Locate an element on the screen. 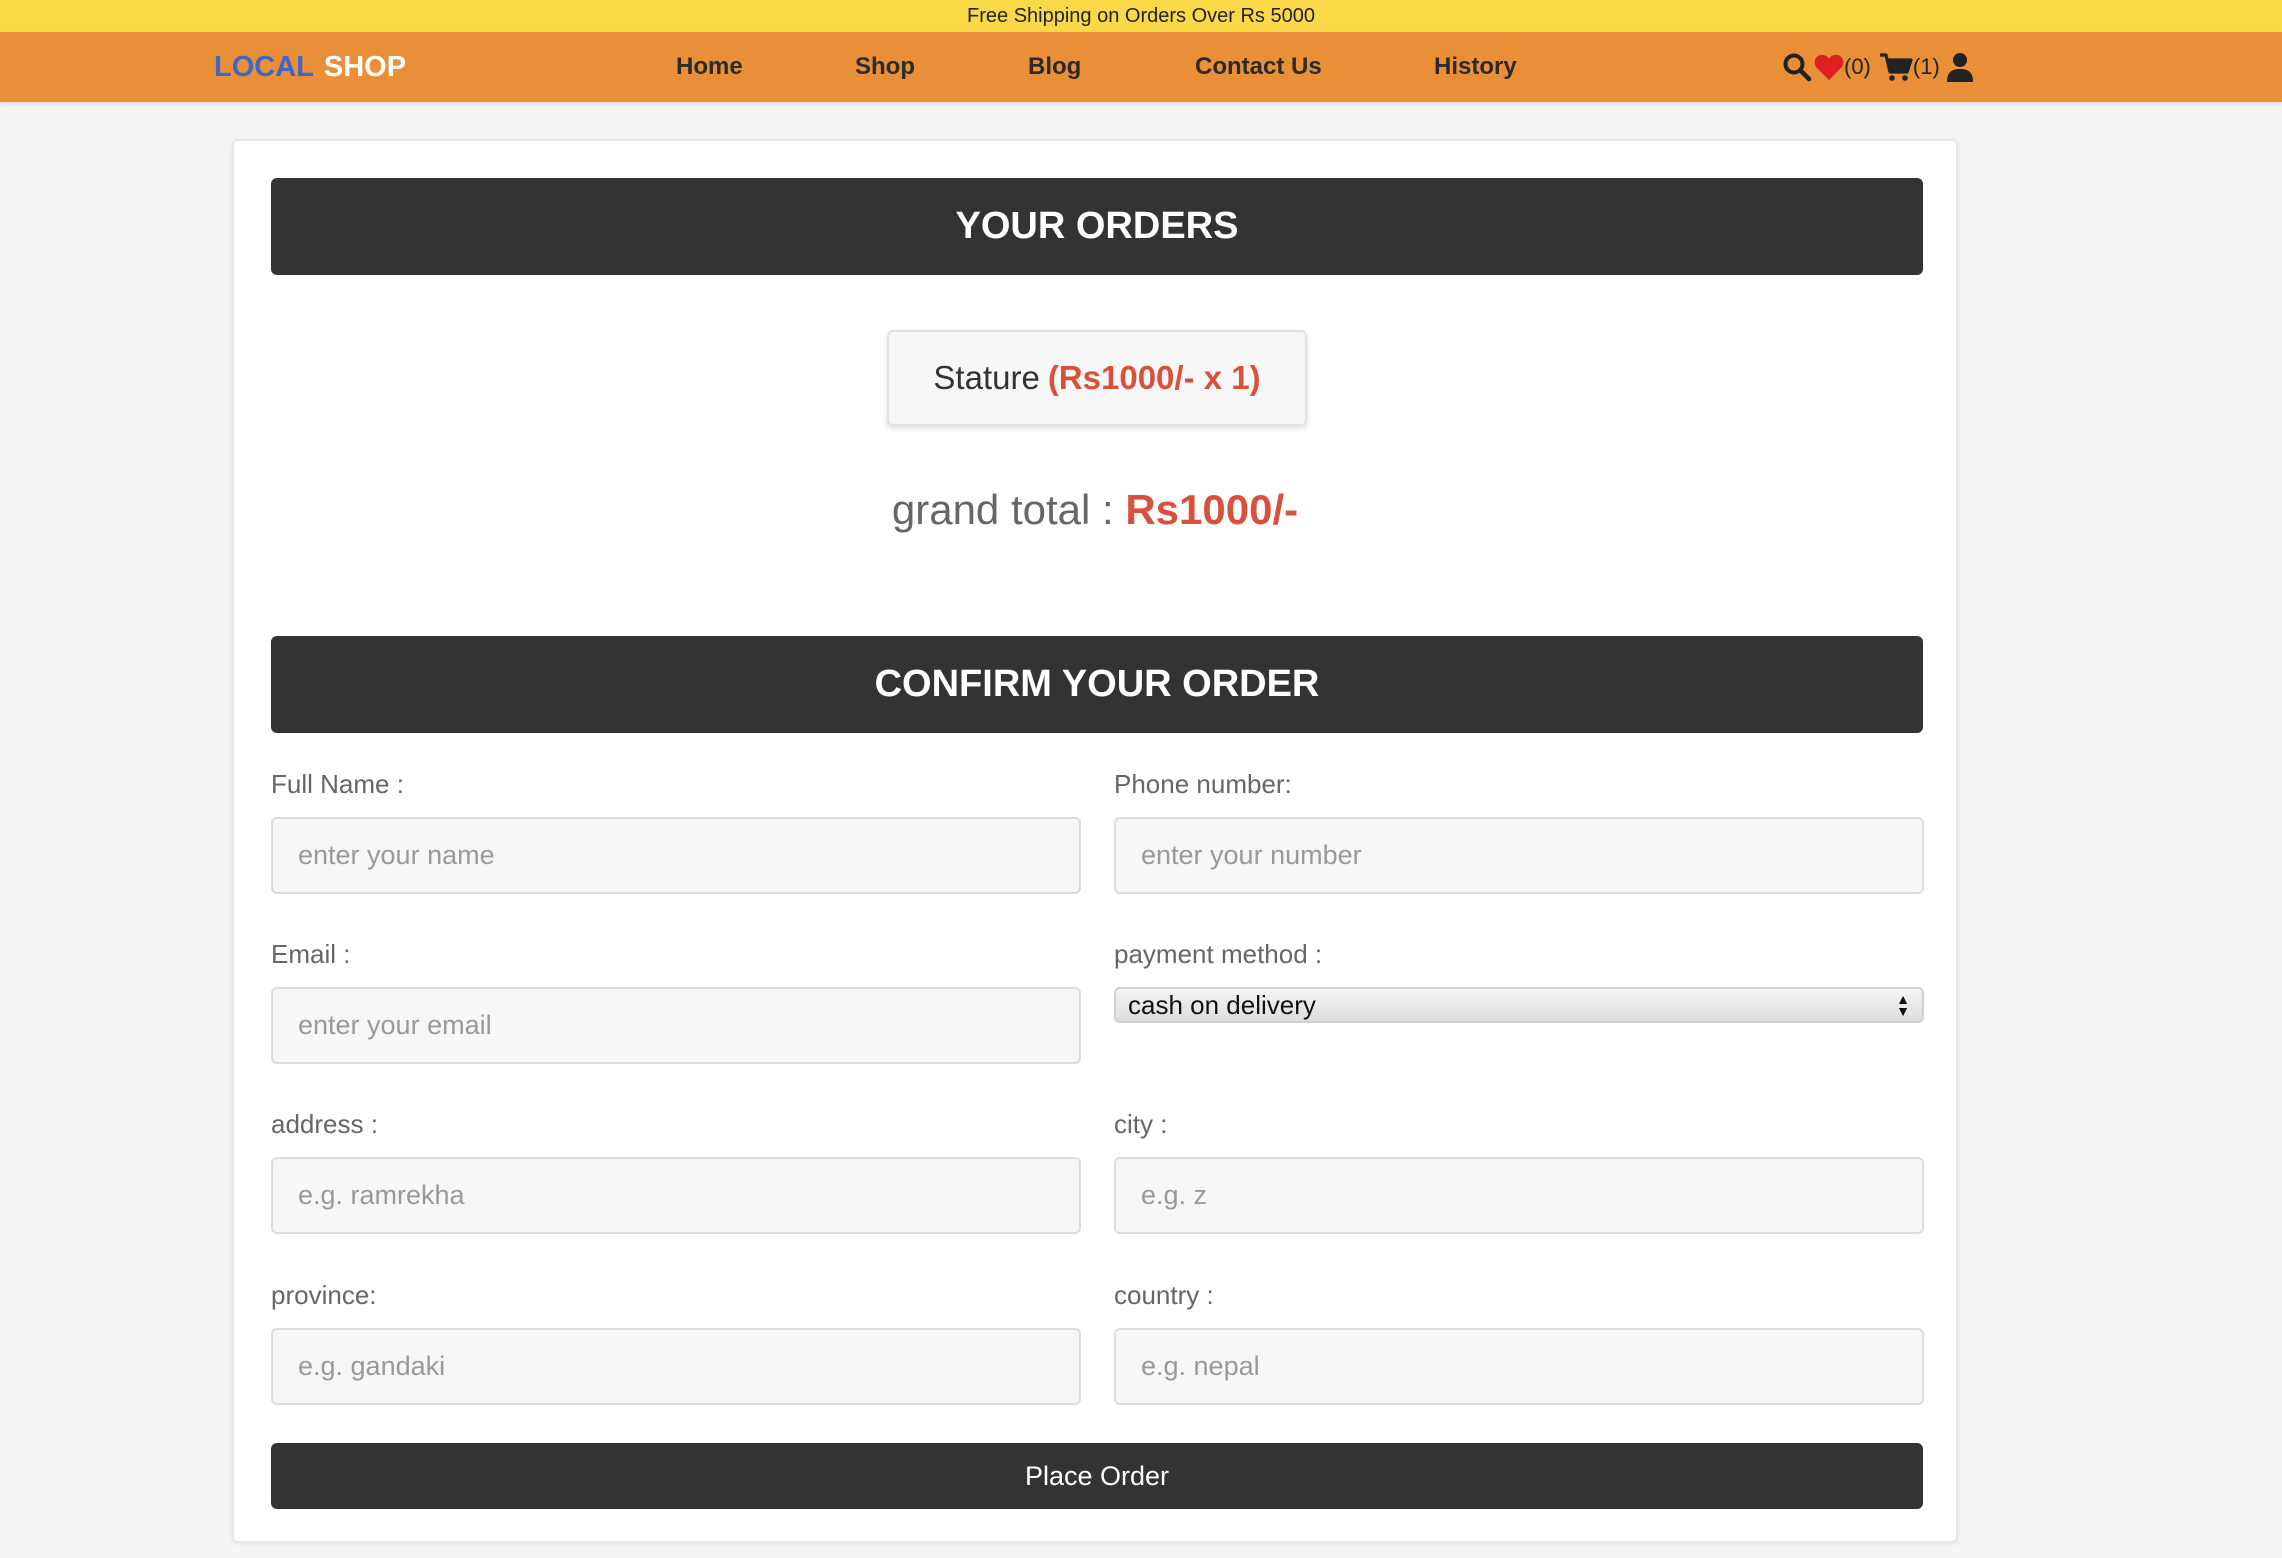 Image resolution: width=2282 pixels, height=1558 pixels. cart-icon is located at coordinates (1896, 67).